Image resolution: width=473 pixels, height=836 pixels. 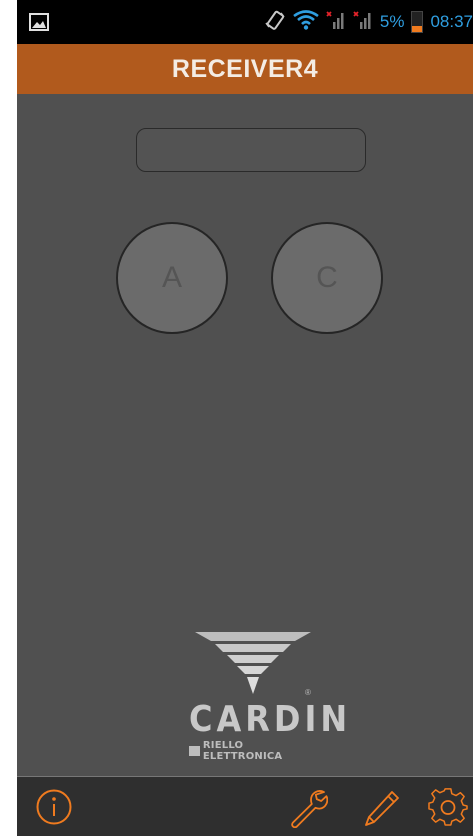 I want to click on bottom-toolbar, so click(x=245, y=806).